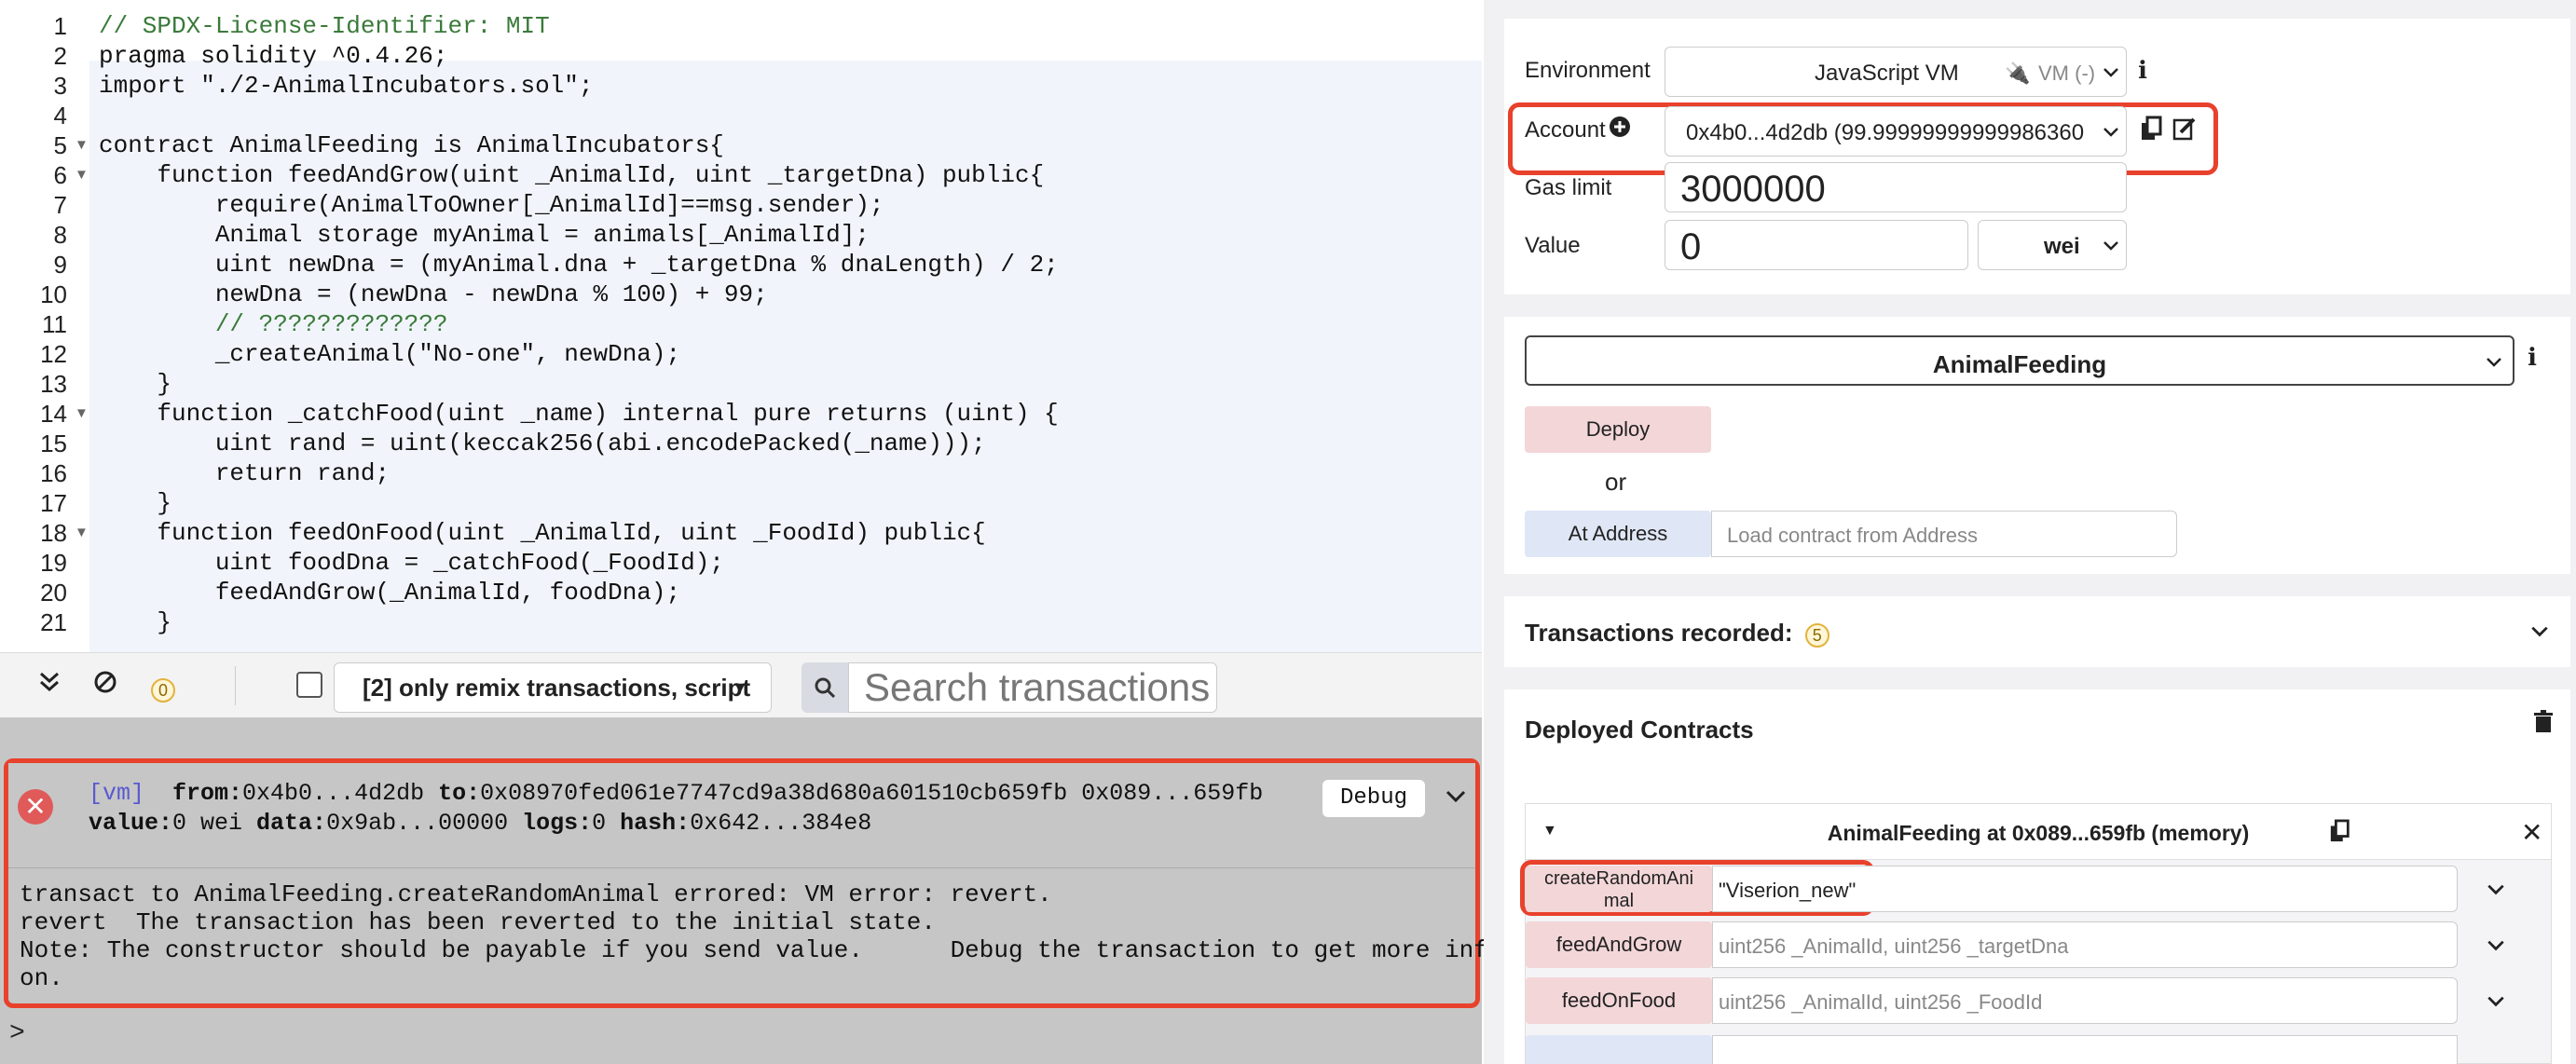 The height and width of the screenshot is (1064, 2576). Describe the element at coordinates (1619, 1000) in the screenshot. I see `feed-on-food-button: feedOnFood` at that location.